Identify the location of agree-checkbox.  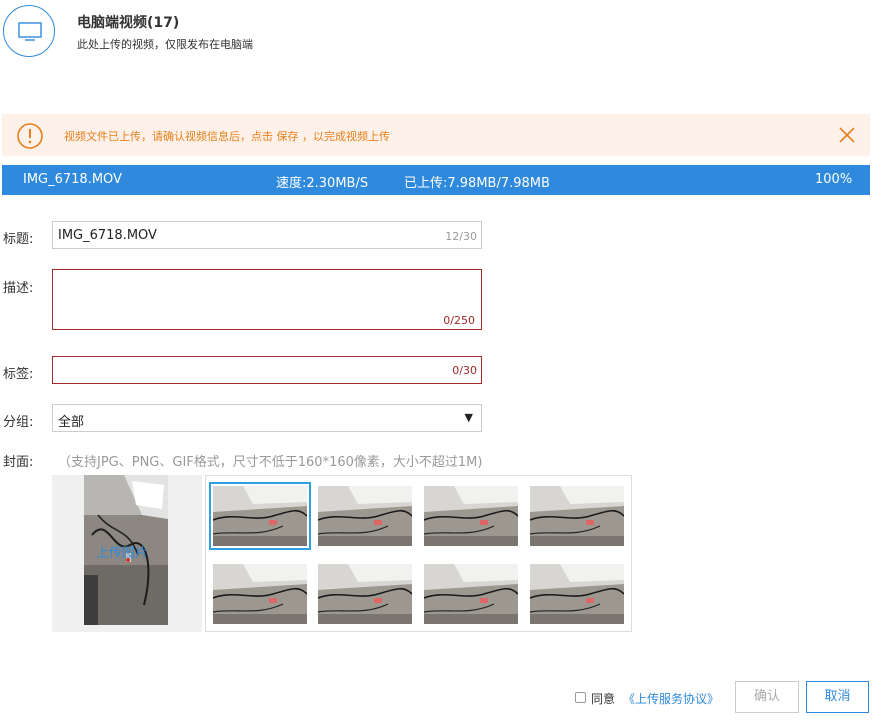
(580, 697).